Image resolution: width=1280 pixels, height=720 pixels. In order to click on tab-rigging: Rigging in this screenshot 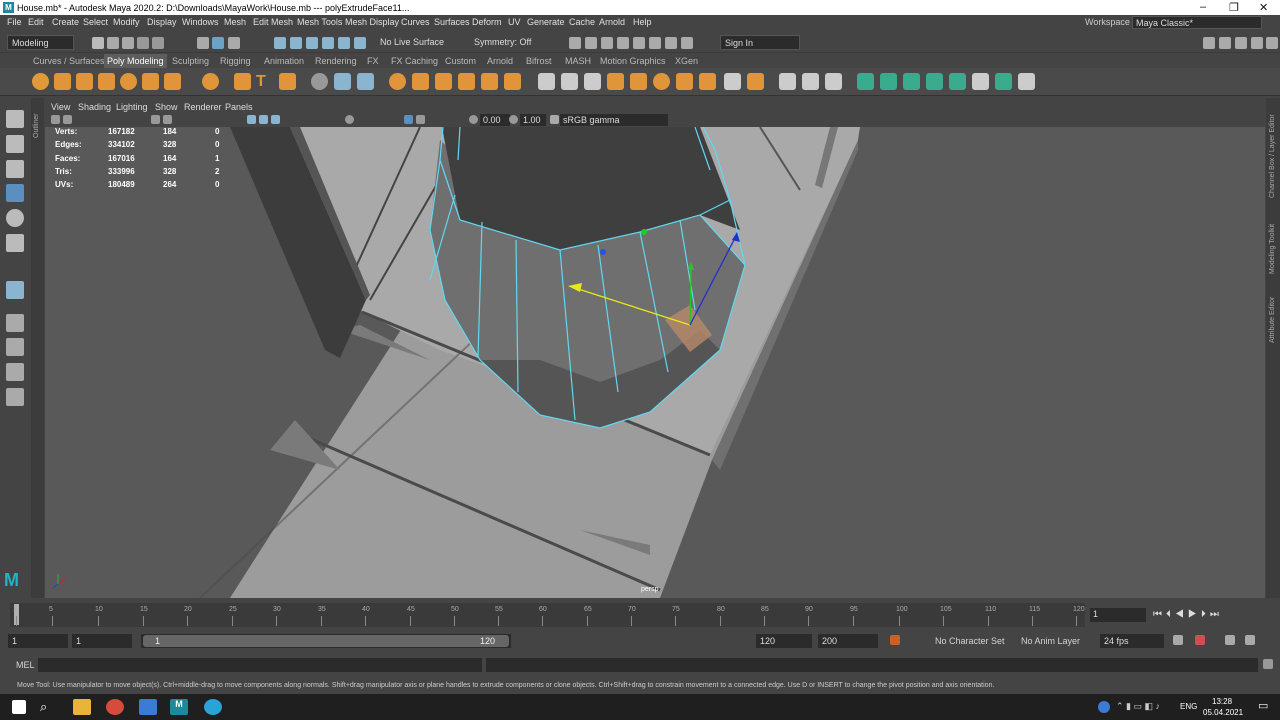, I will do `click(235, 61)`.